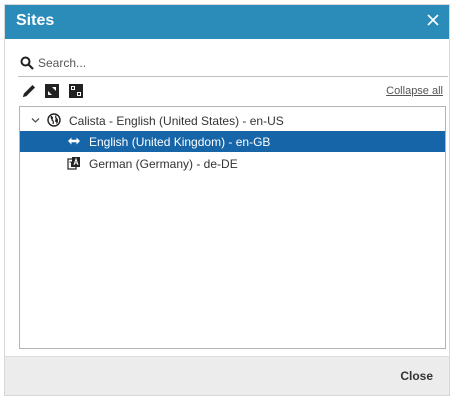 This screenshot has width=452, height=399. I want to click on dialog-footer: Close, so click(227, 375).